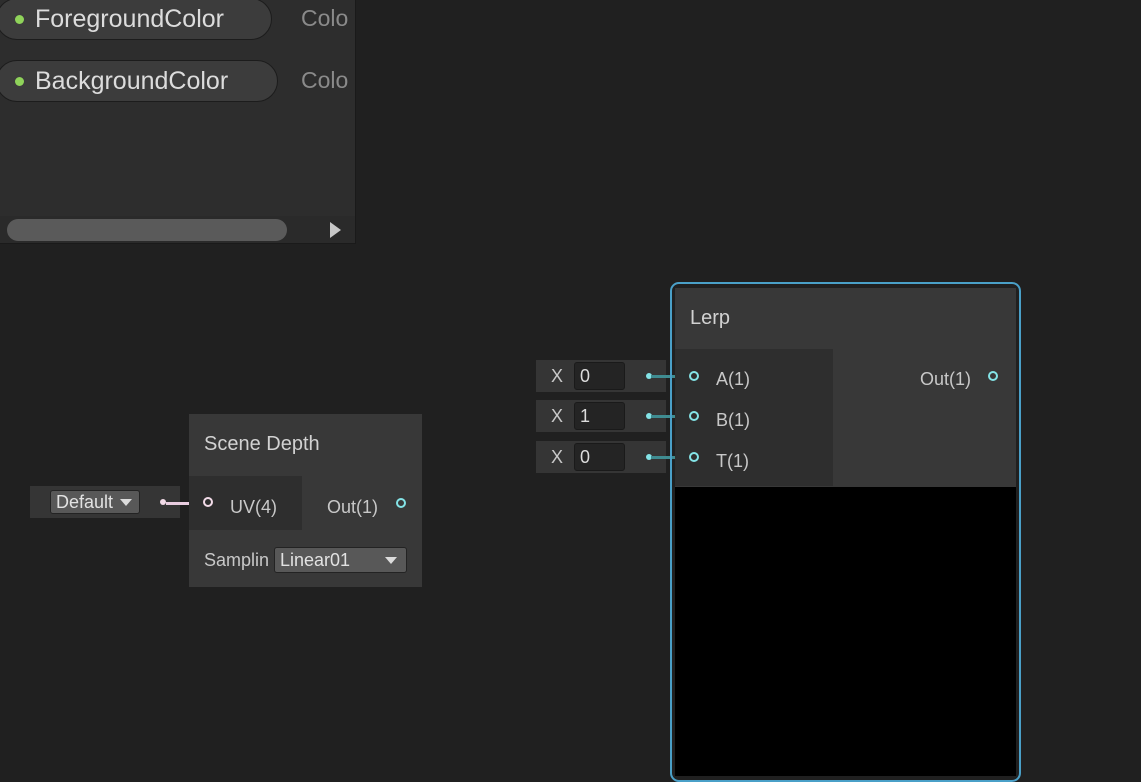 Image resolution: width=1141 pixels, height=782 pixels. I want to click on a-port-icon, so click(694, 376).